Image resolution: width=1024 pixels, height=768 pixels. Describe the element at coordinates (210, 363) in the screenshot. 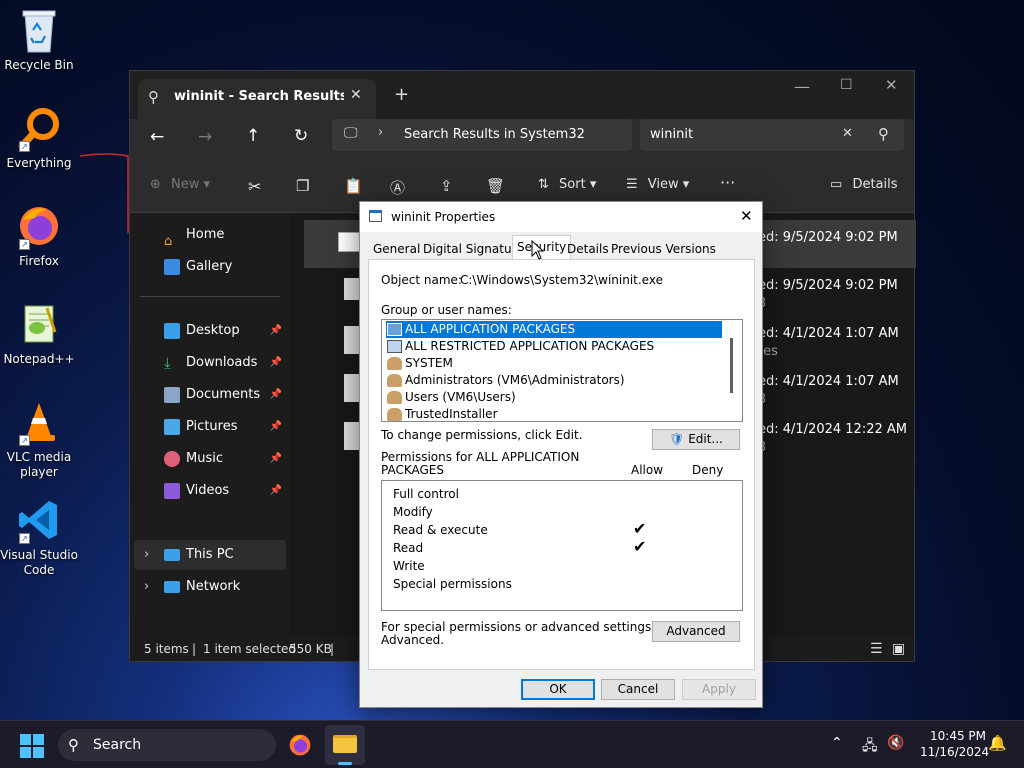

I see `nav-item-downloads: ⤓ Downloads 📌` at that location.